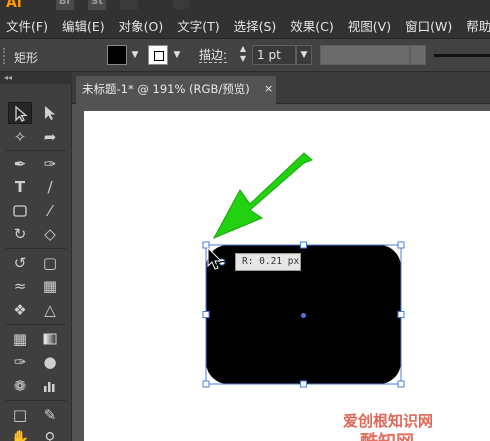 The width and height of the screenshot is (490, 441). I want to click on green-arrow-icon, so click(262, 196).